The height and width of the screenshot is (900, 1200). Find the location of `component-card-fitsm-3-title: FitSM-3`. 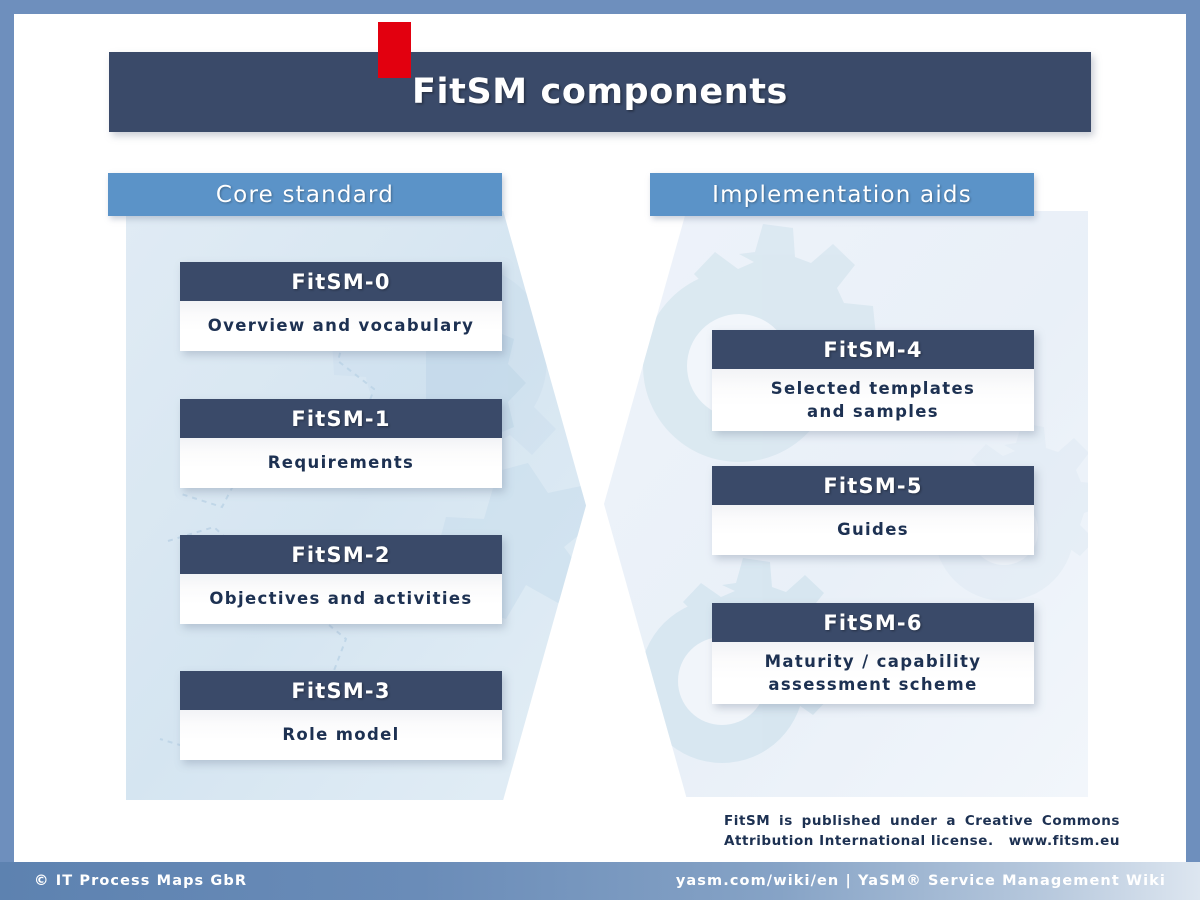

component-card-fitsm-3-title: FitSM-3 is located at coordinates (341, 690).